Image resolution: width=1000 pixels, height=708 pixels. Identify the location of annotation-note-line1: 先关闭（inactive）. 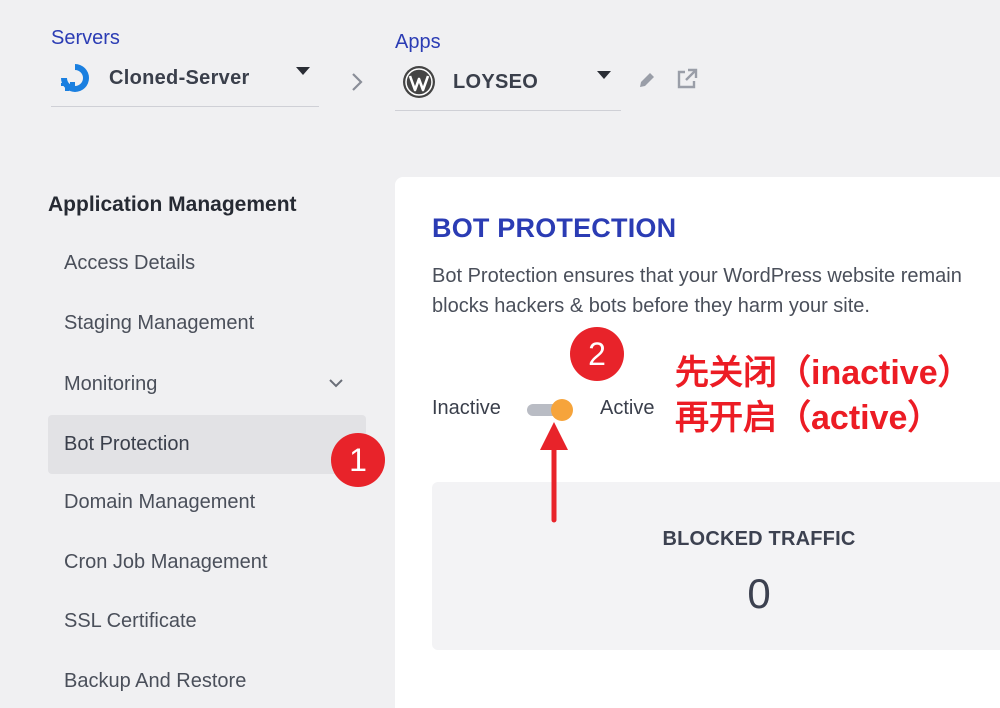
(823, 373).